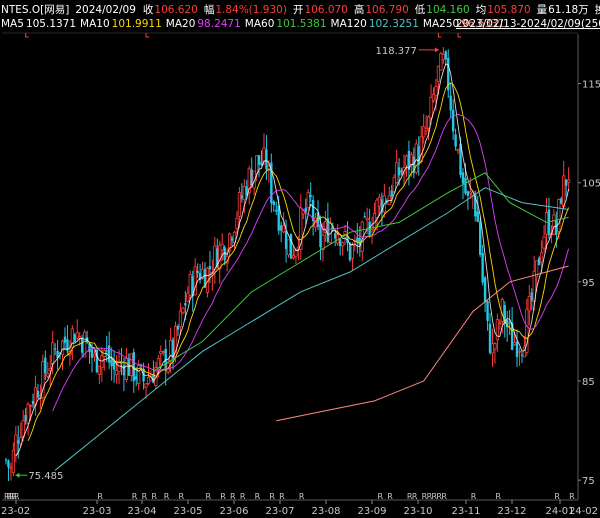 The image size is (600, 518). I want to click on x-tick-label-23-02: 23-02, so click(15, 511).